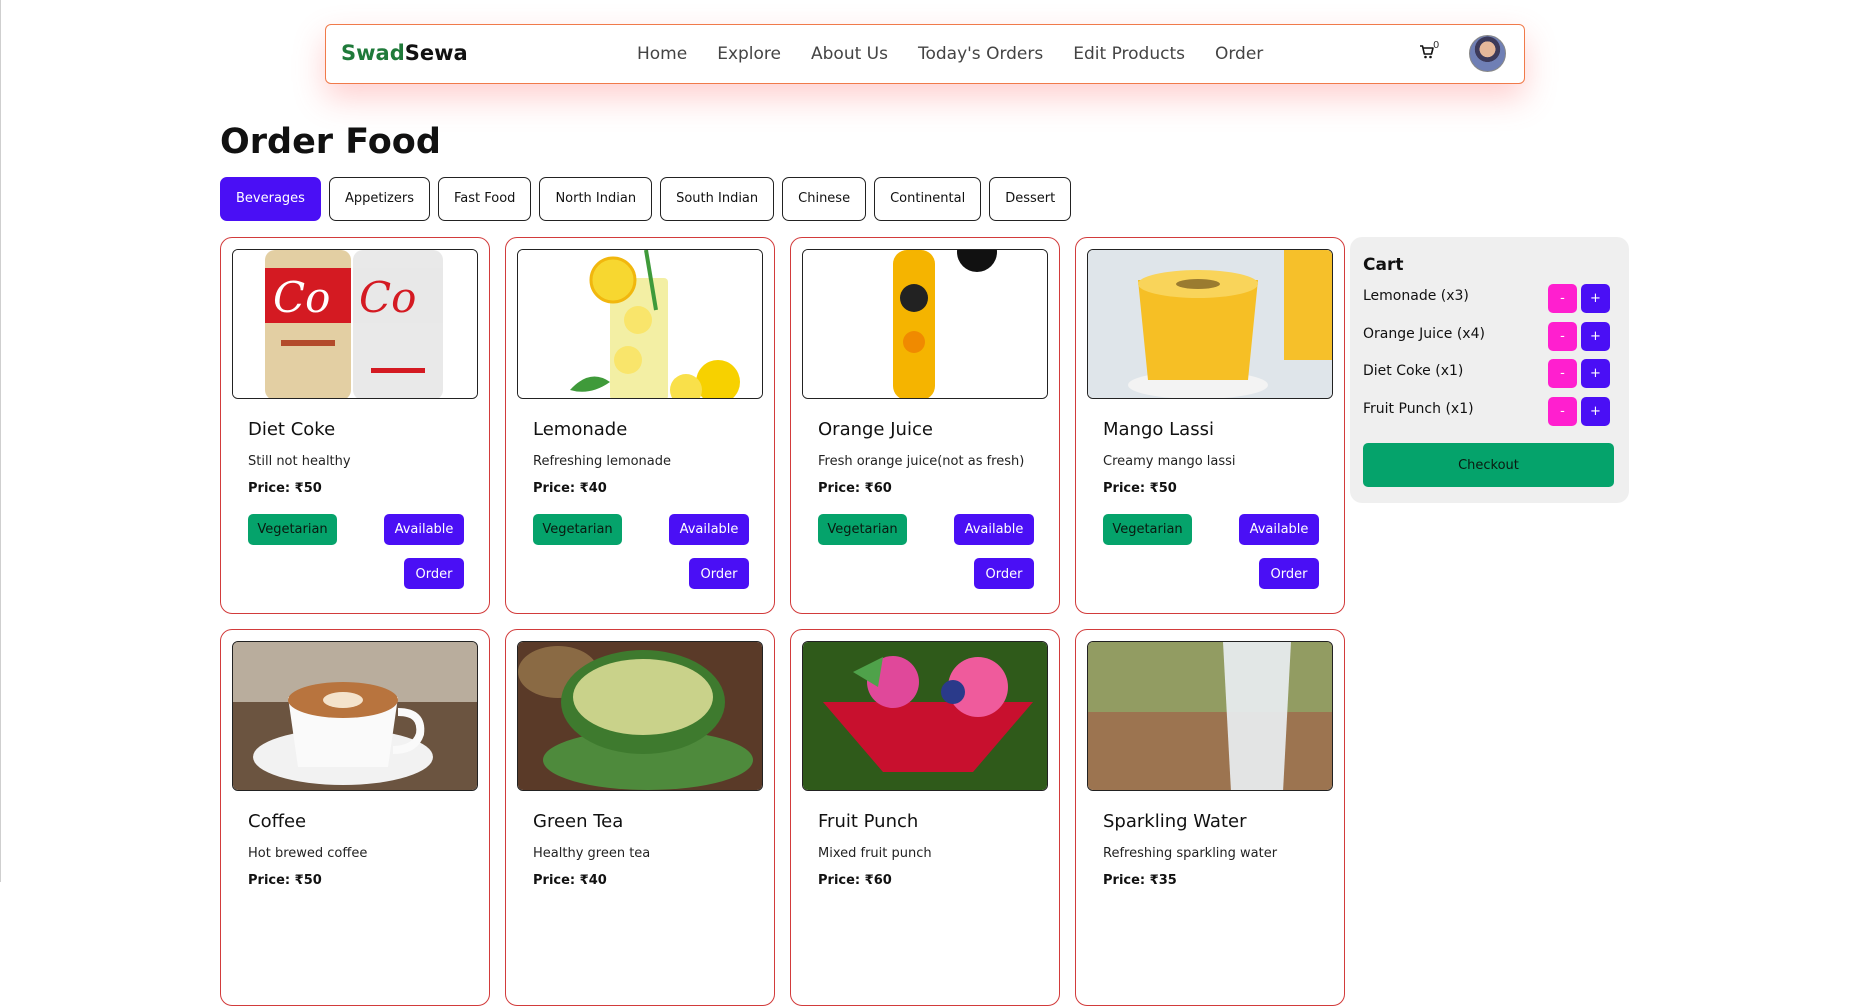  I want to click on coffee-cup-image, so click(355, 716).